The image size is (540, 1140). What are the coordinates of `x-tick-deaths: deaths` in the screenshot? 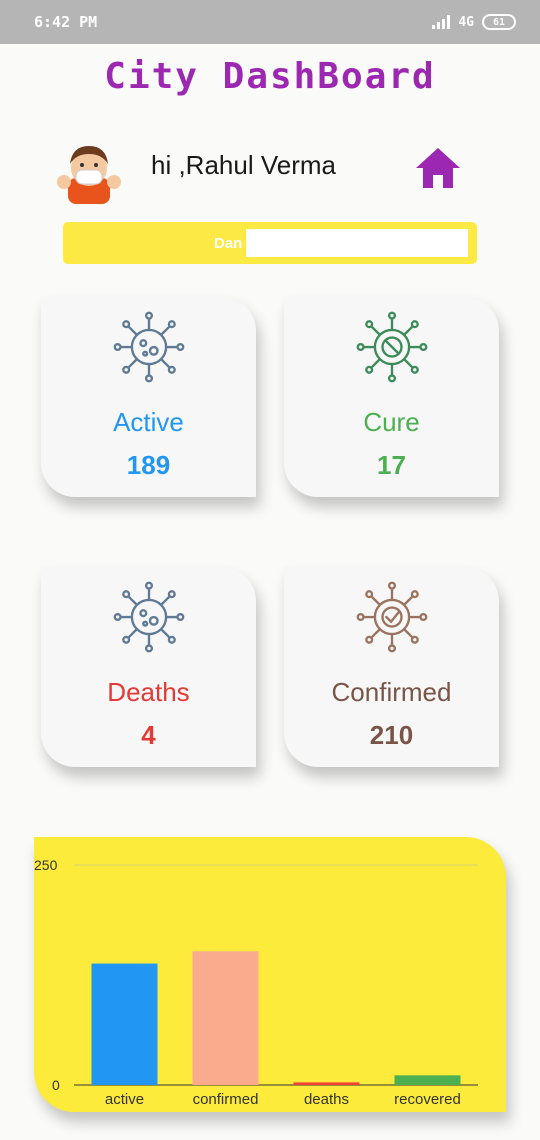 It's located at (326, 1099).